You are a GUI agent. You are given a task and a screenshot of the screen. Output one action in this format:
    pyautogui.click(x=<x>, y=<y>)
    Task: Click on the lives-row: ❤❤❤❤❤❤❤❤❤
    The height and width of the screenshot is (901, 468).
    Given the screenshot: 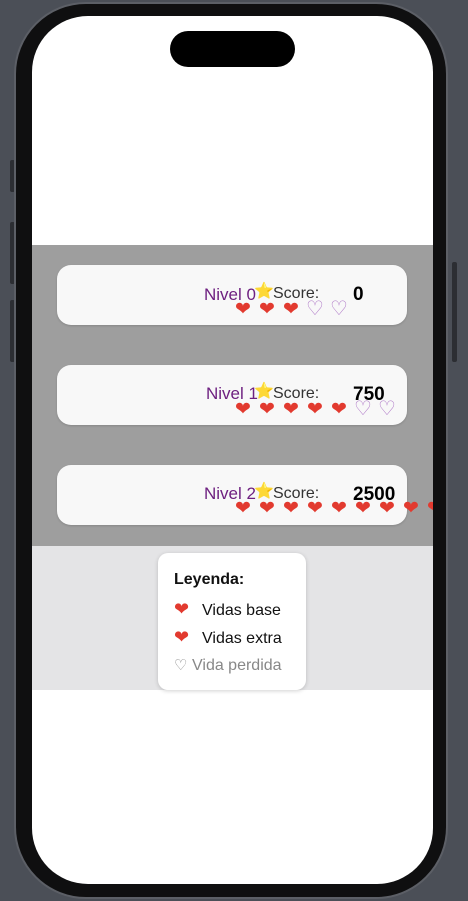 What is the action you would take?
    pyautogui.click(x=332, y=508)
    